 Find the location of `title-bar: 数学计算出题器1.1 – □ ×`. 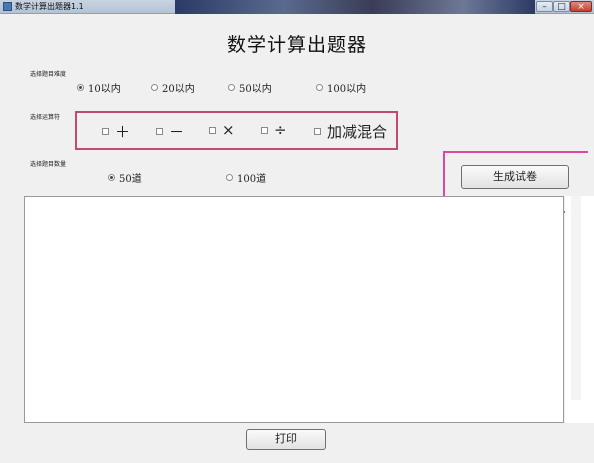

title-bar: 数学计算出题器1.1 – □ × is located at coordinates (297, 7).